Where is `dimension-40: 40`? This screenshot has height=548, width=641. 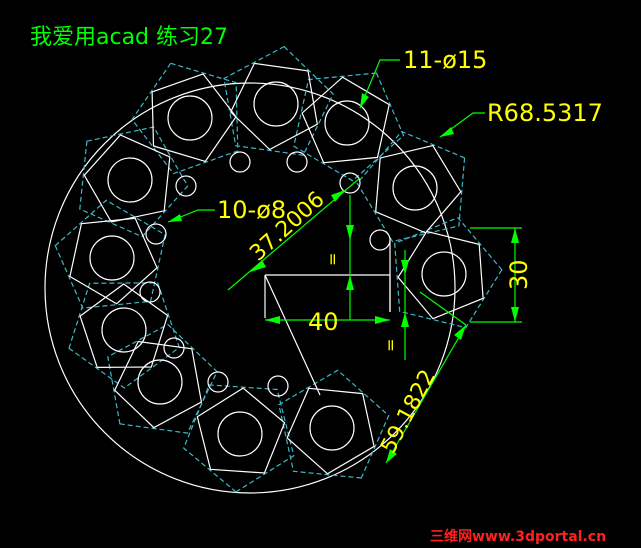
dimension-40: 40 is located at coordinates (327, 322).